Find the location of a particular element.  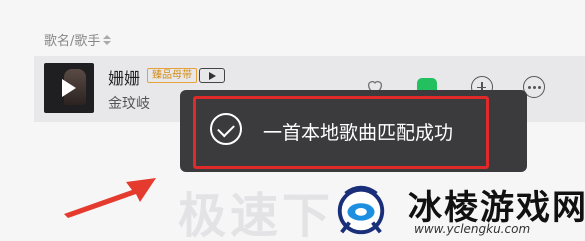

mv-icon is located at coordinates (212, 75).